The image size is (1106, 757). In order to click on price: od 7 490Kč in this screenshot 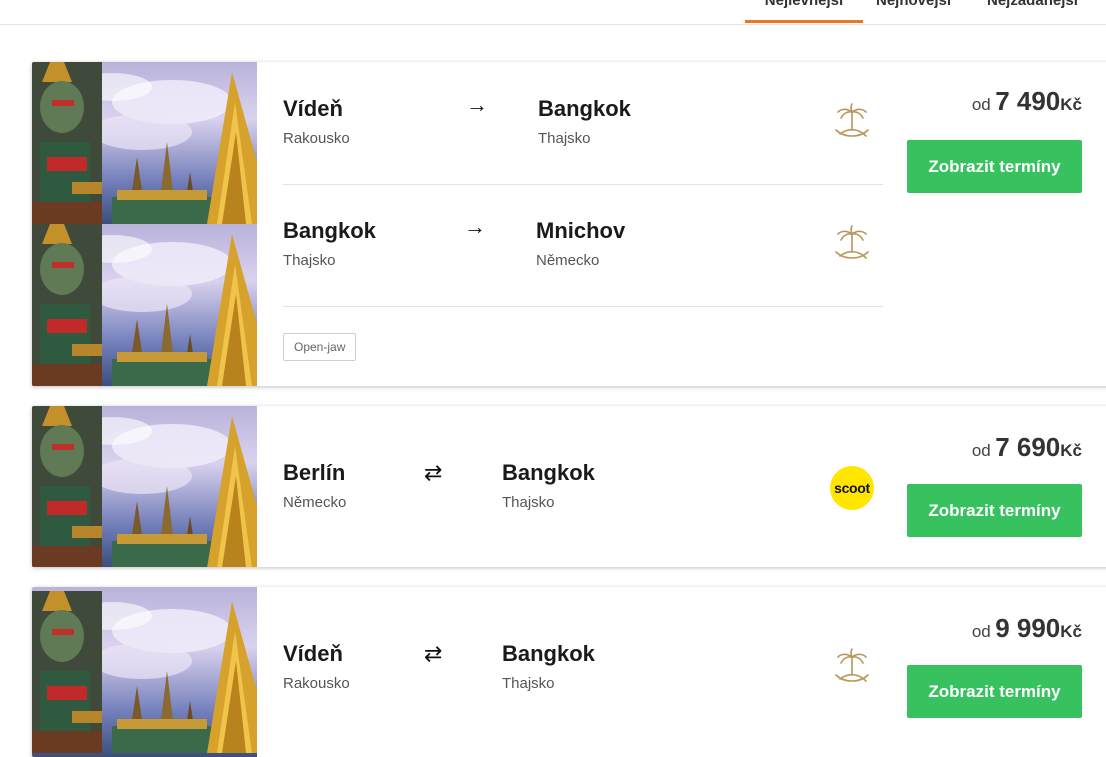, I will do `click(1027, 101)`.